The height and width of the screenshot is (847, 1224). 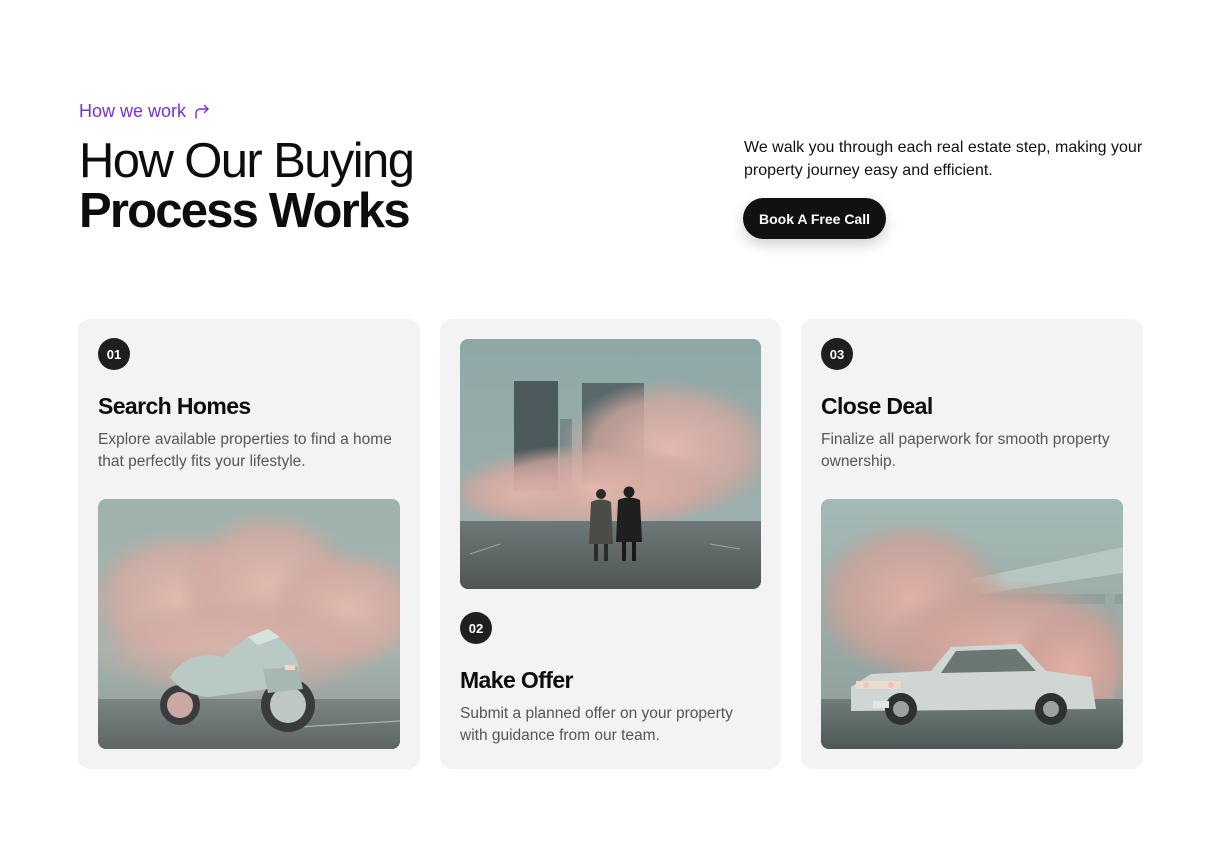 I want to click on title-line-2: Process Works, so click(x=245, y=211).